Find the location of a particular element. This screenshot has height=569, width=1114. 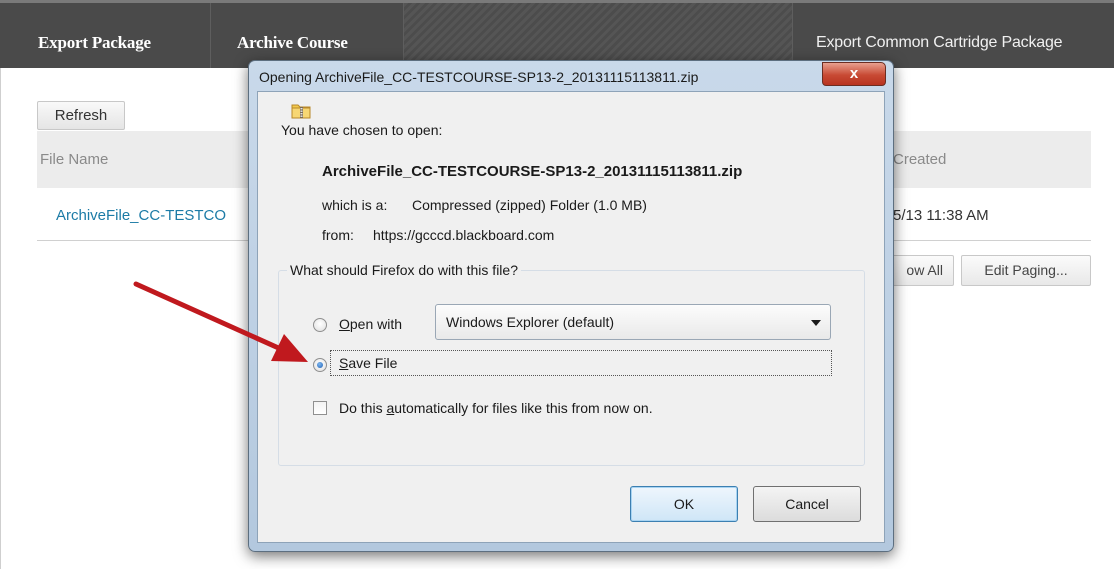

cancel-button: Cancel is located at coordinates (807, 504).